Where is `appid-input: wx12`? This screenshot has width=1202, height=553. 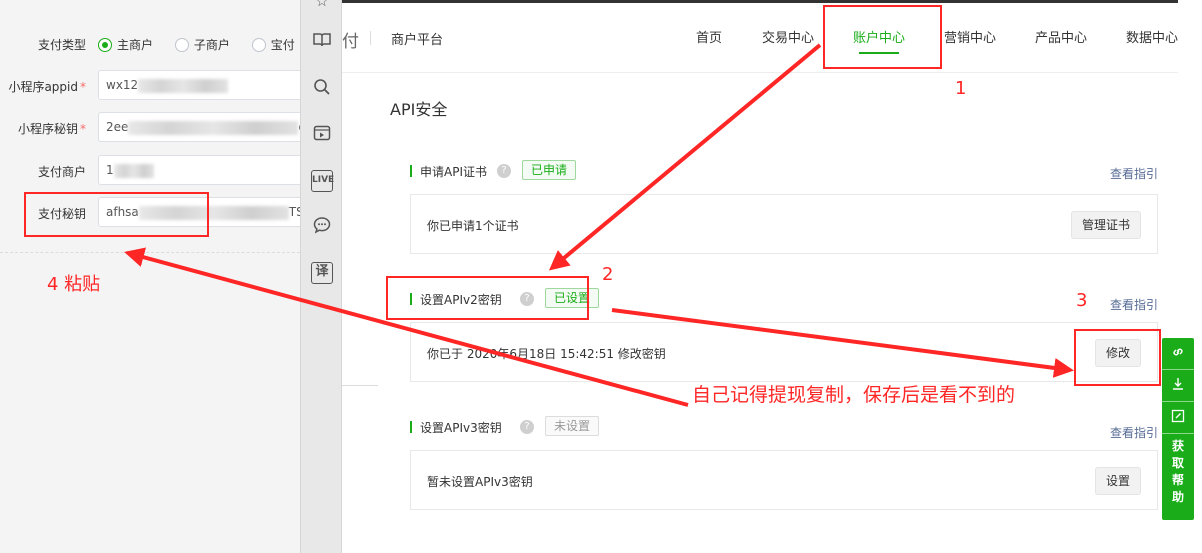
appid-input: wx12 is located at coordinates (203, 85).